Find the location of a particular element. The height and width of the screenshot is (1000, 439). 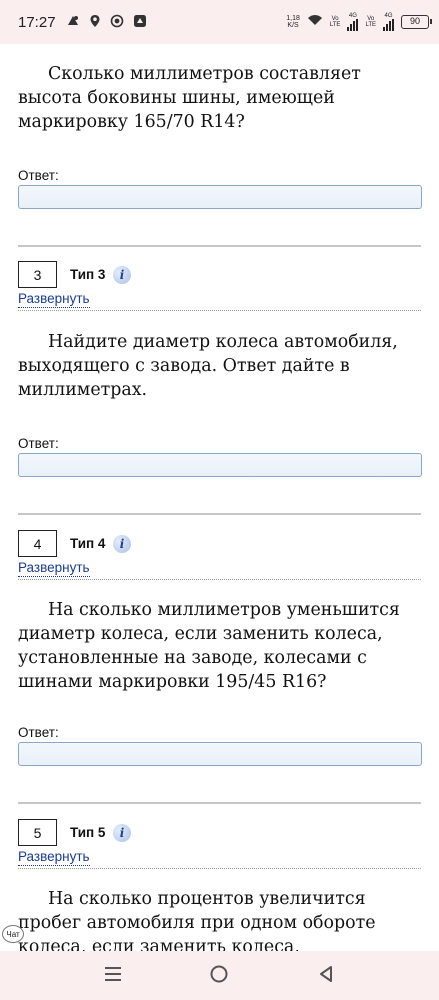

location-icon is located at coordinates (95, 22).